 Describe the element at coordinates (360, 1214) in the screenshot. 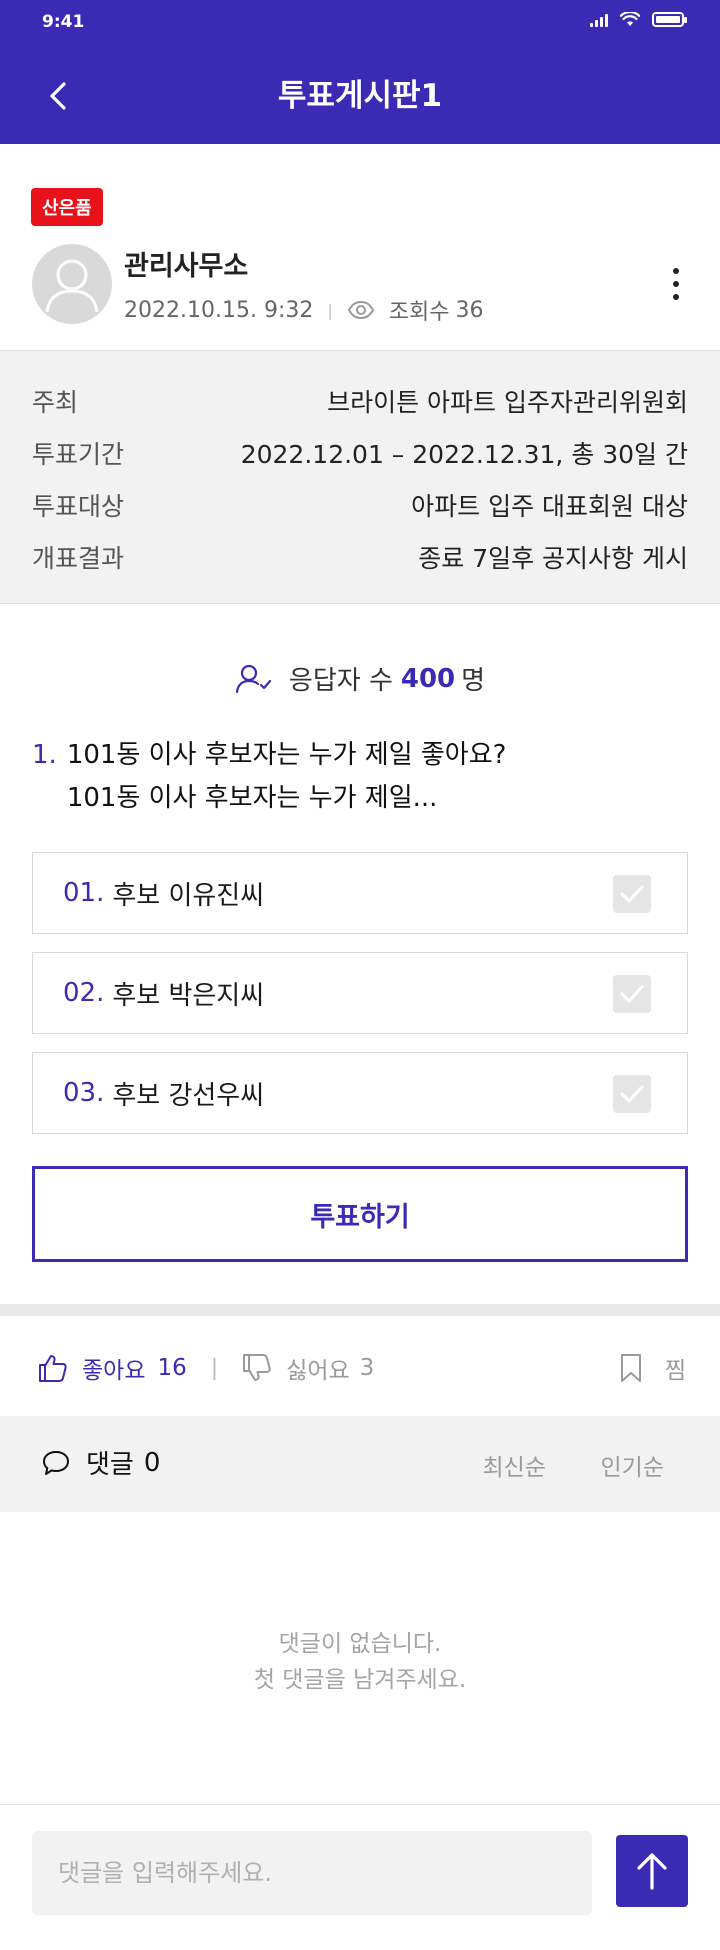

I see `vote-submit-button: 투표하기` at that location.